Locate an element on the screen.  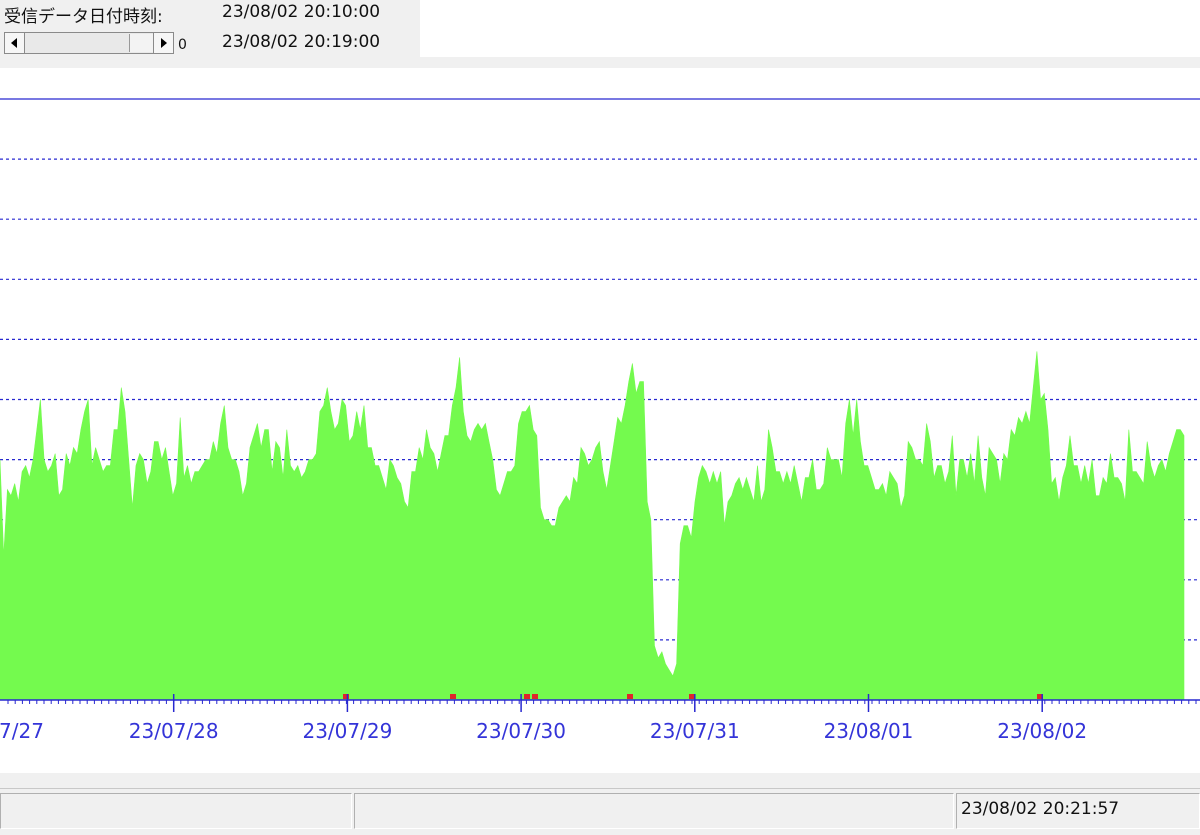
scroll-left-button is located at coordinates (15, 43).